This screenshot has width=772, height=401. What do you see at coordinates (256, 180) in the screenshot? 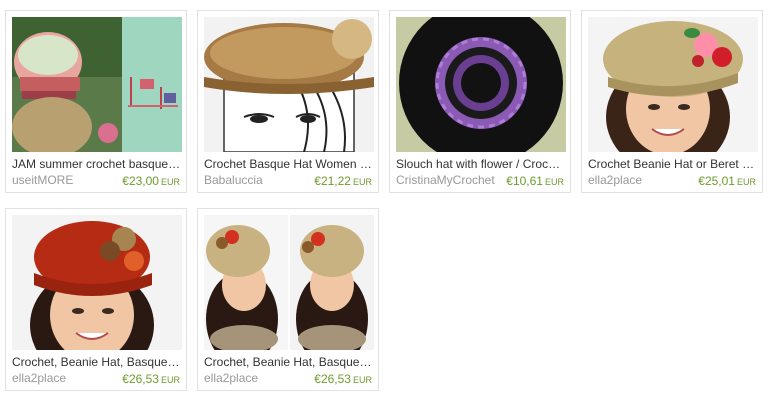
I see `shop-name: Babaluccia` at bounding box center [256, 180].